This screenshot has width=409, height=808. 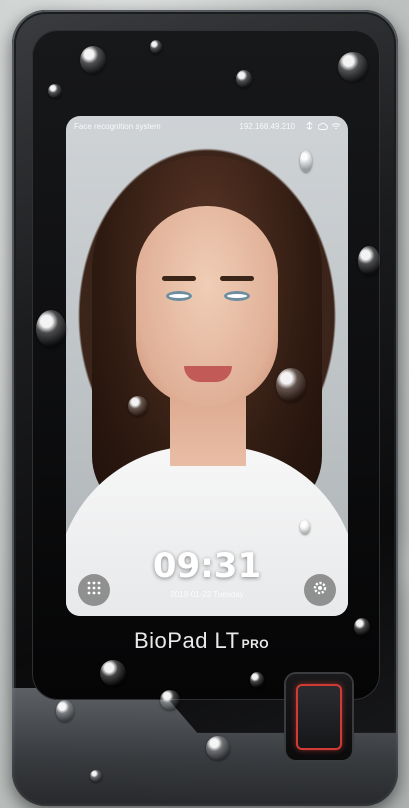 What do you see at coordinates (179, 278) in the screenshot?
I see `left-eyebrow` at bounding box center [179, 278].